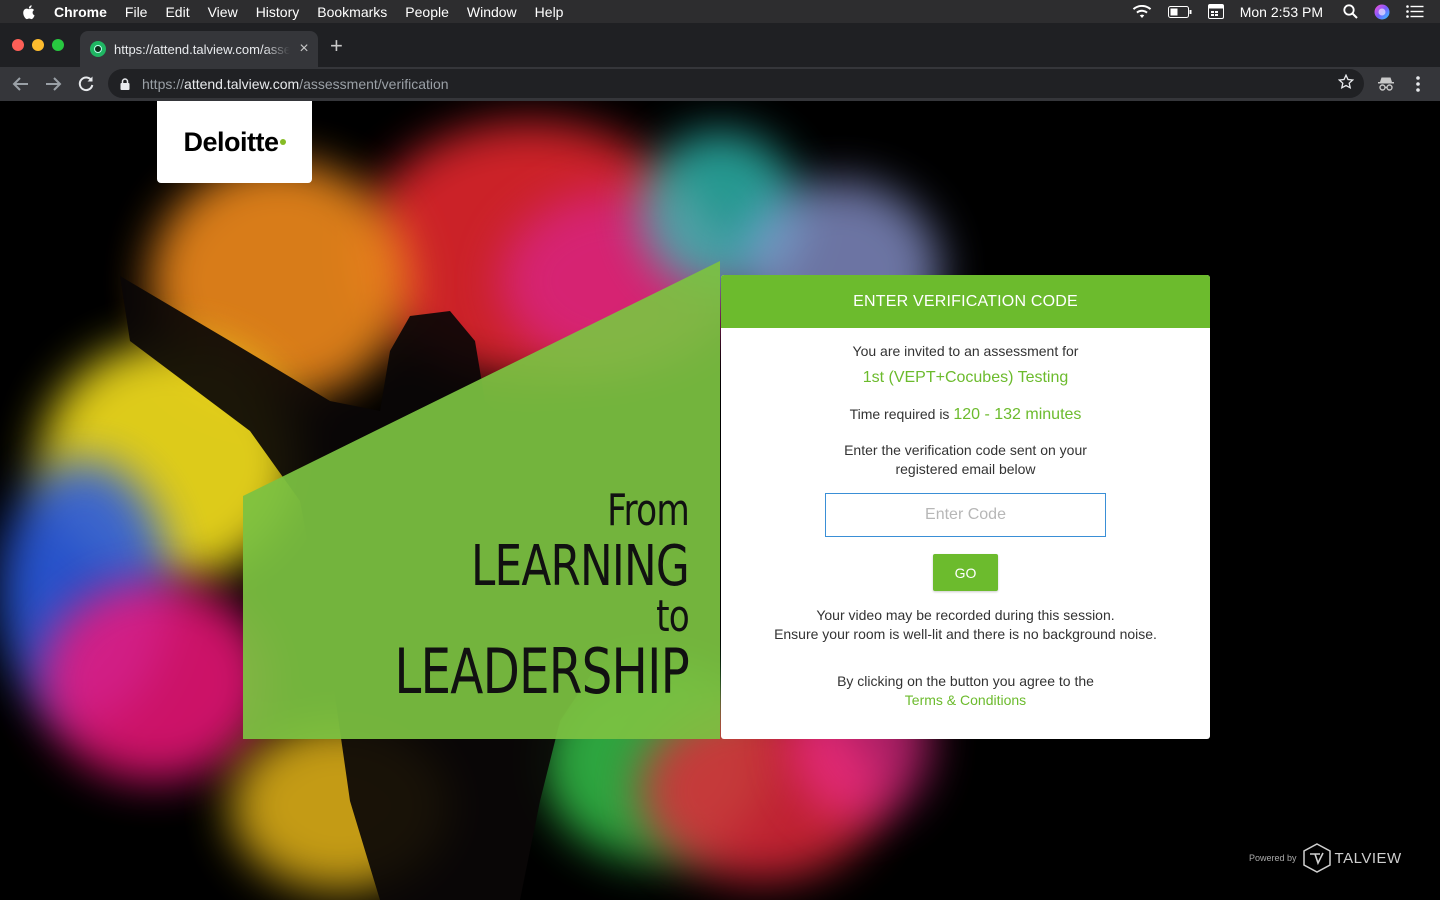 The width and height of the screenshot is (1440, 900). What do you see at coordinates (965, 700) in the screenshot?
I see `terms-conditions-link: Terms & Conditions` at bounding box center [965, 700].